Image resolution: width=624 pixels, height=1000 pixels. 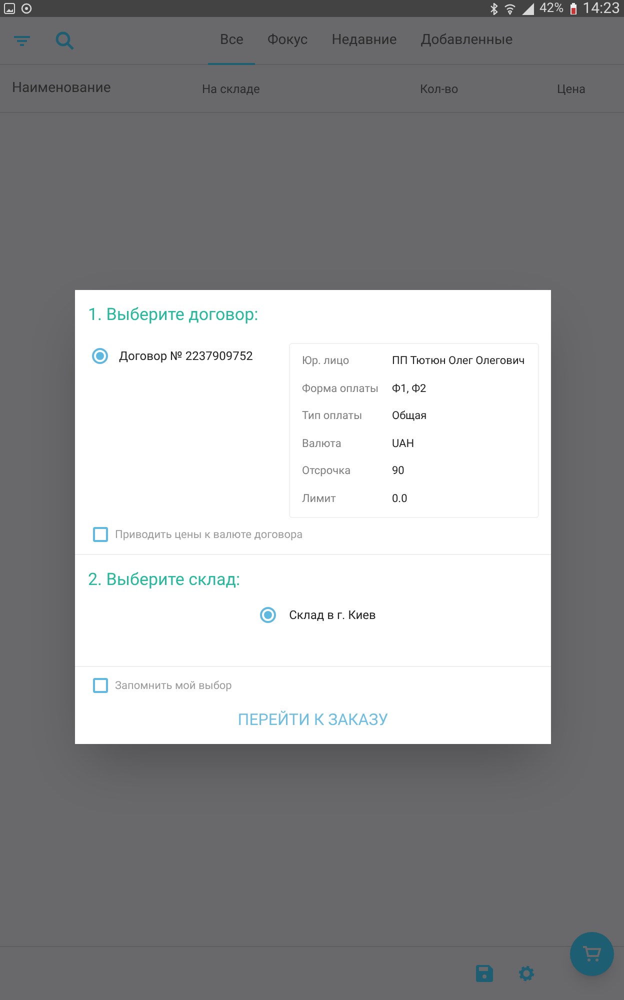 What do you see at coordinates (231, 89) in the screenshot?
I see `column-header: На складе` at bounding box center [231, 89].